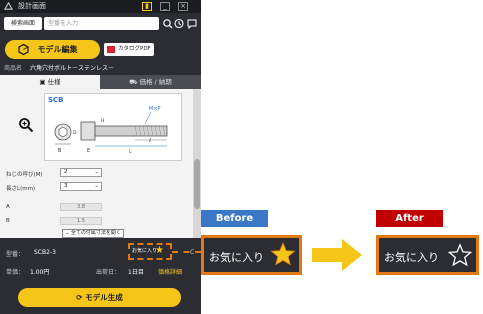 This screenshot has width=483, height=314. Describe the element at coordinates (15, 272) in the screenshot. I see `unit-price-label: 単価：` at that location.